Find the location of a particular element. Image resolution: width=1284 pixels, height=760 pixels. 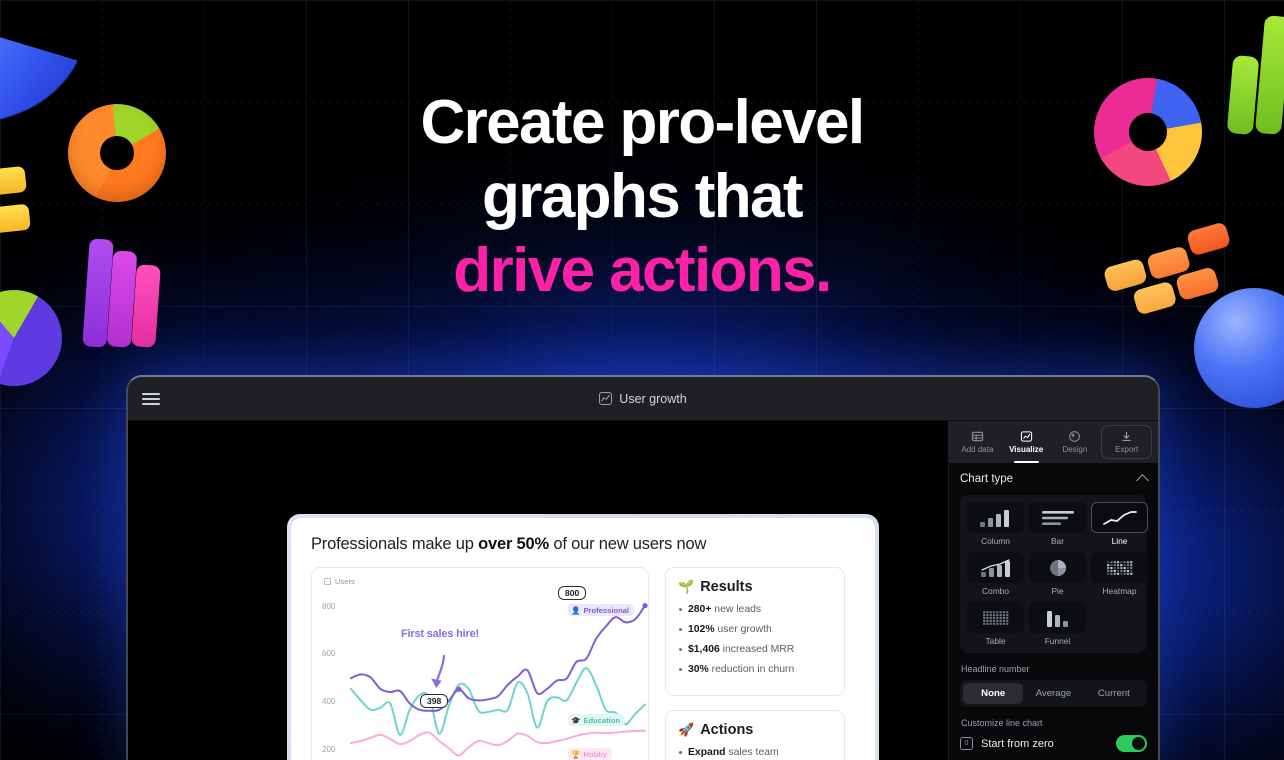

annotation-arrow-icon is located at coordinates (438, 671).